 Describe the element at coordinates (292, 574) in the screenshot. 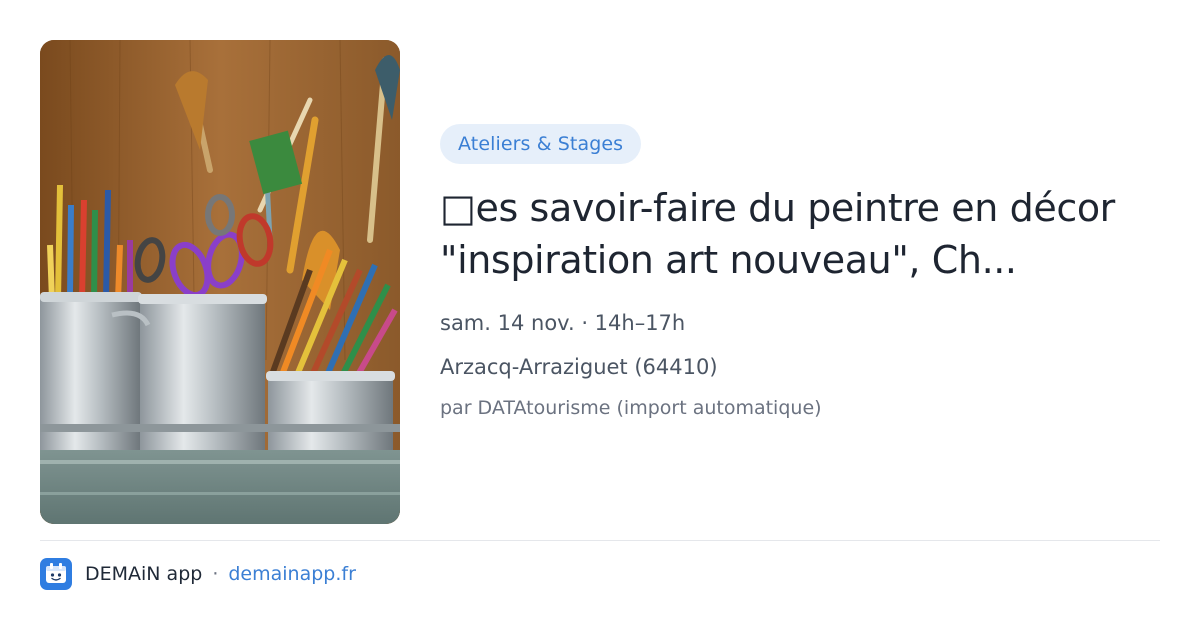

I see `domain-link: demainapp.fr` at that location.